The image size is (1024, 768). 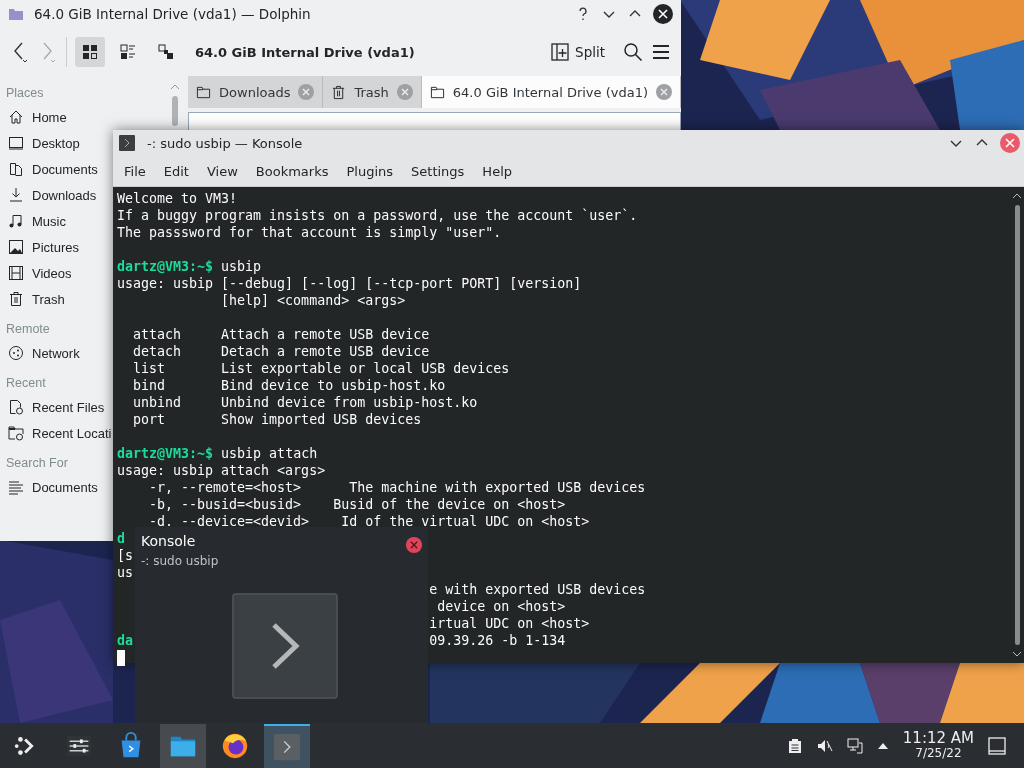 What do you see at coordinates (125, 555) in the screenshot?
I see `terminal-text: [s` at bounding box center [125, 555].